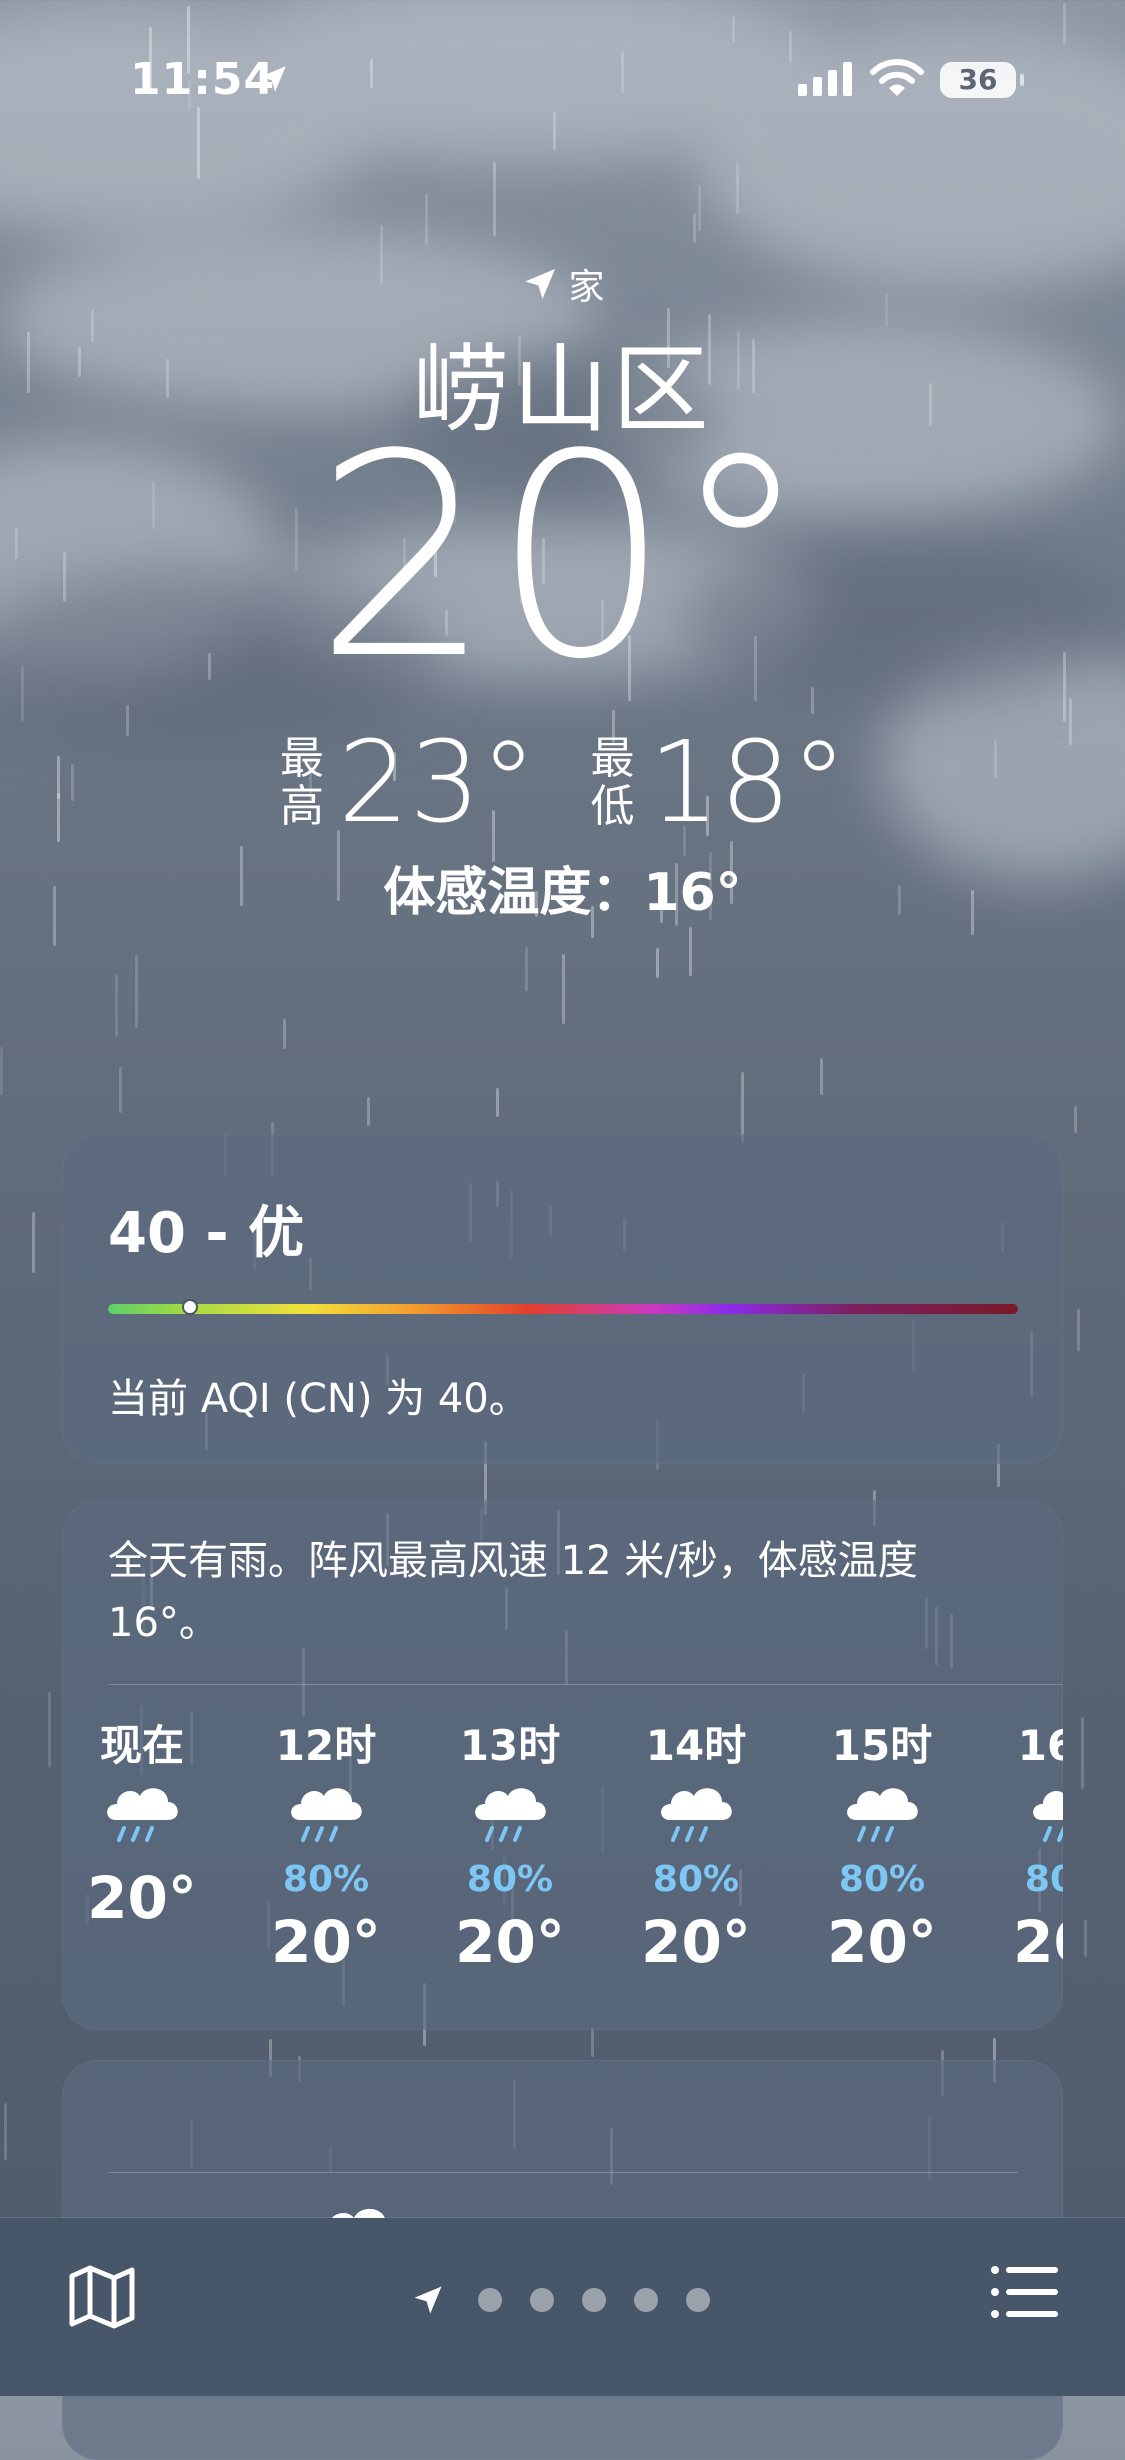  What do you see at coordinates (513, 1592) in the screenshot?
I see `hourly-summary: 全天有雨。阵风最高风速 12 米/秒，体感温度 16°。` at bounding box center [513, 1592].